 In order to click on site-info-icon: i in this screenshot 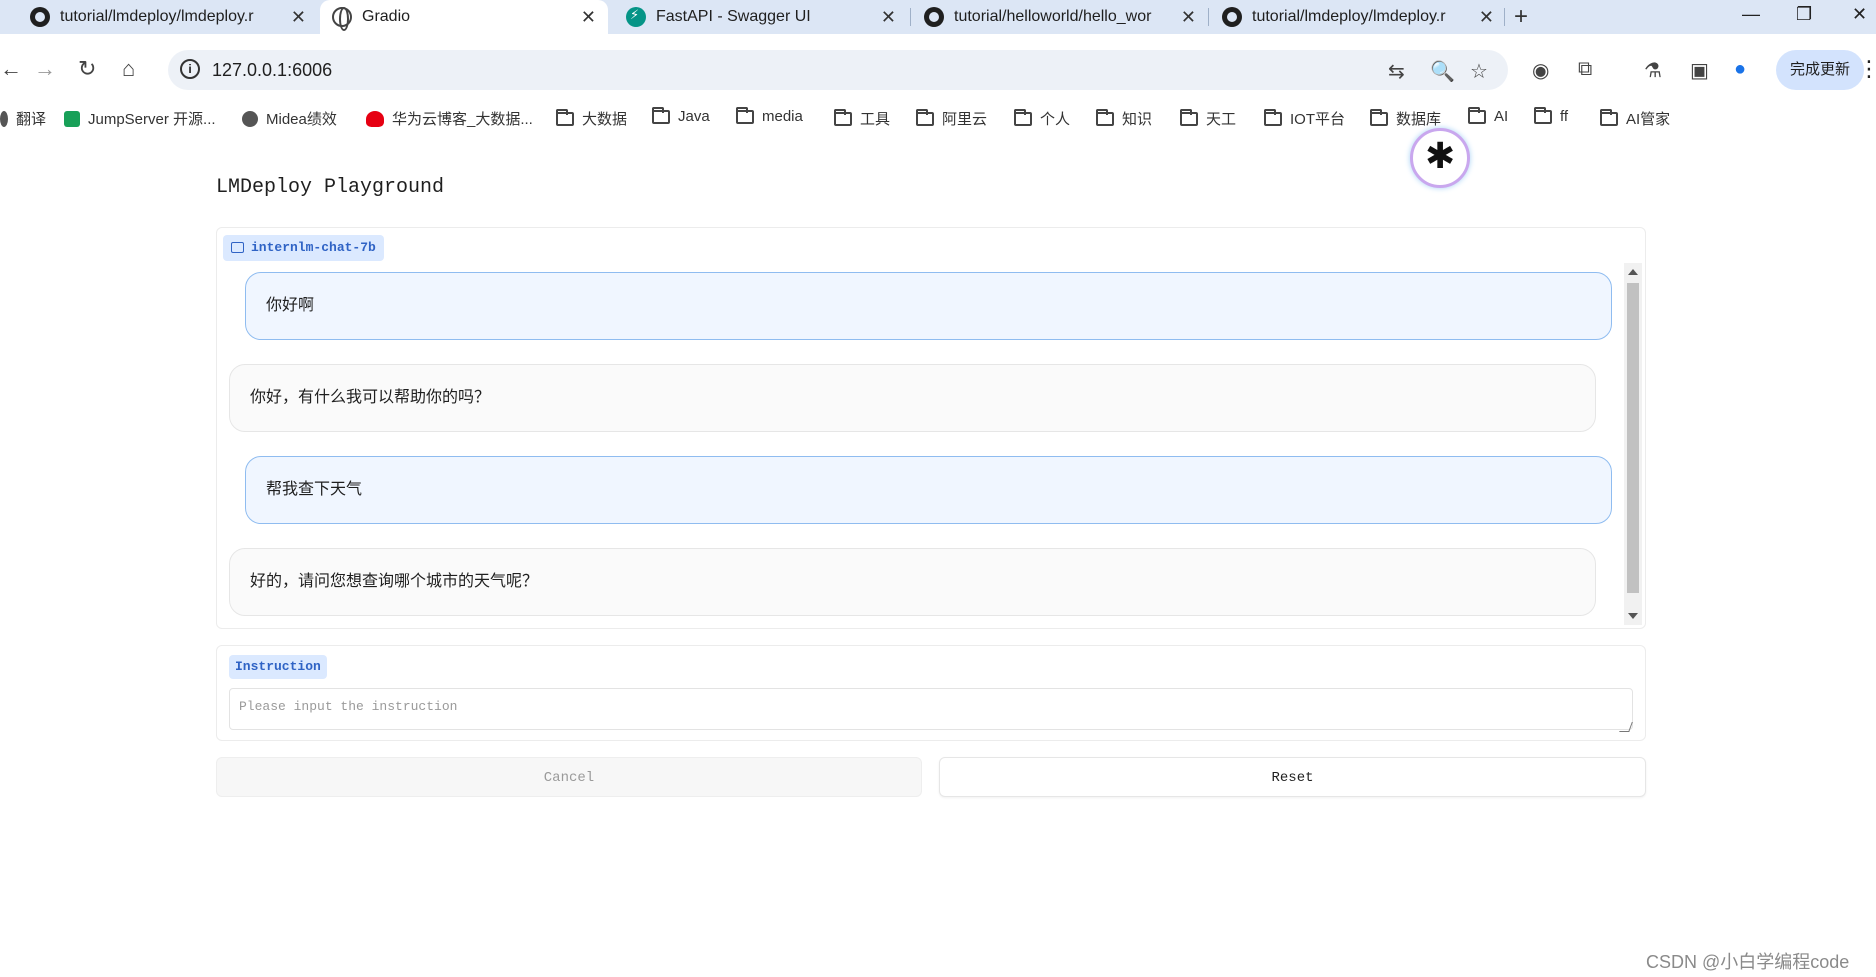, I will do `click(190, 69)`.